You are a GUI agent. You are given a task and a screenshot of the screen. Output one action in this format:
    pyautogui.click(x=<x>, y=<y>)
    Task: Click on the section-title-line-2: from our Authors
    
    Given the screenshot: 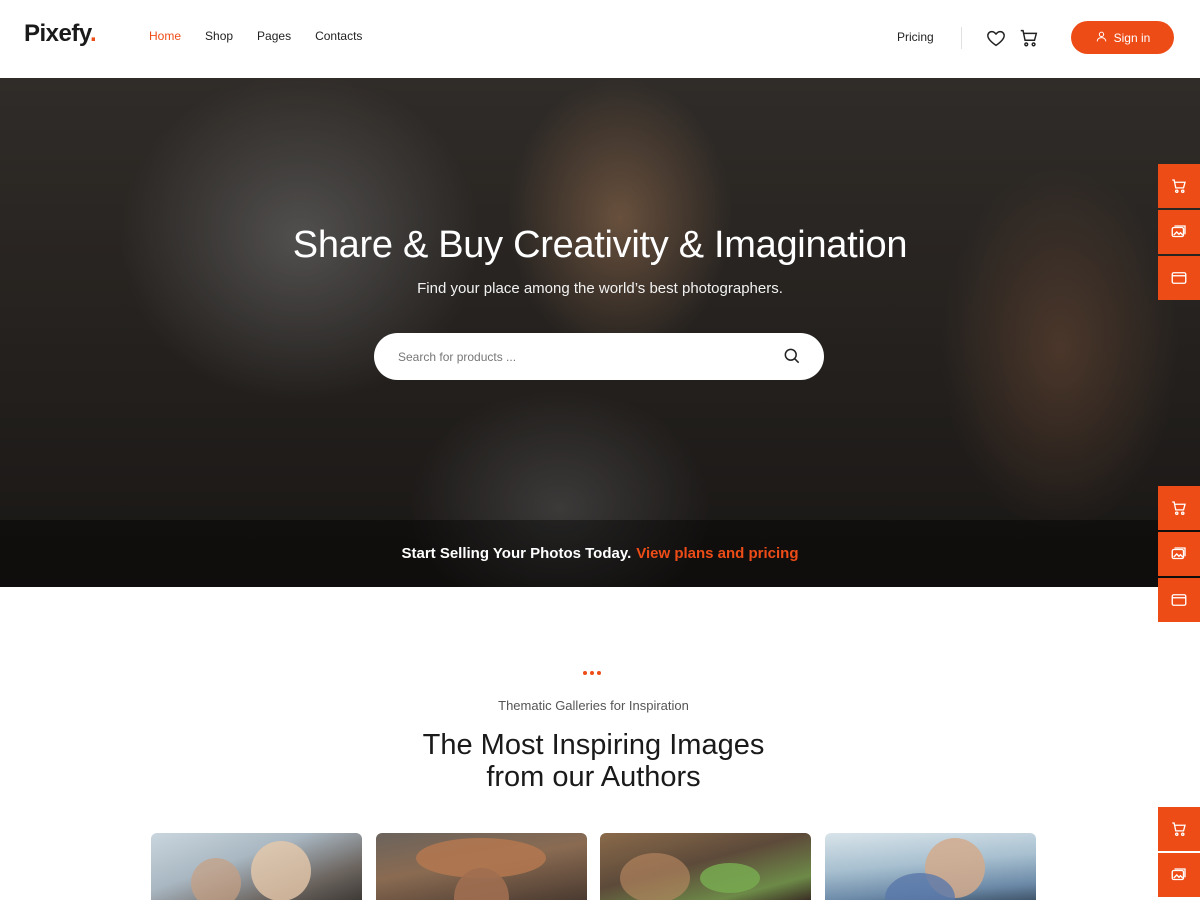 What is the action you would take?
    pyautogui.click(x=593, y=777)
    